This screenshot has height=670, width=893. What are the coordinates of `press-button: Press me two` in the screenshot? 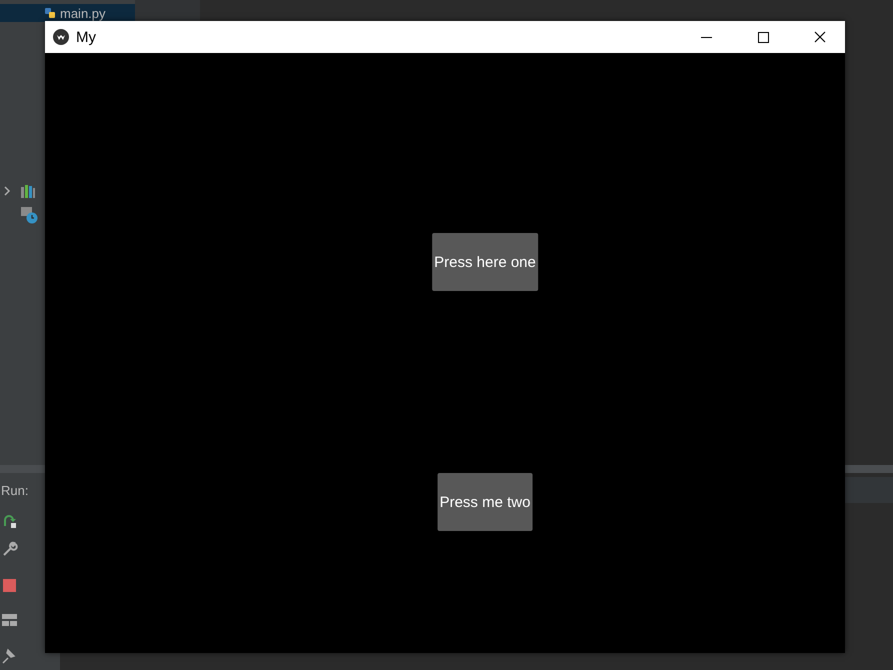 It's located at (485, 502).